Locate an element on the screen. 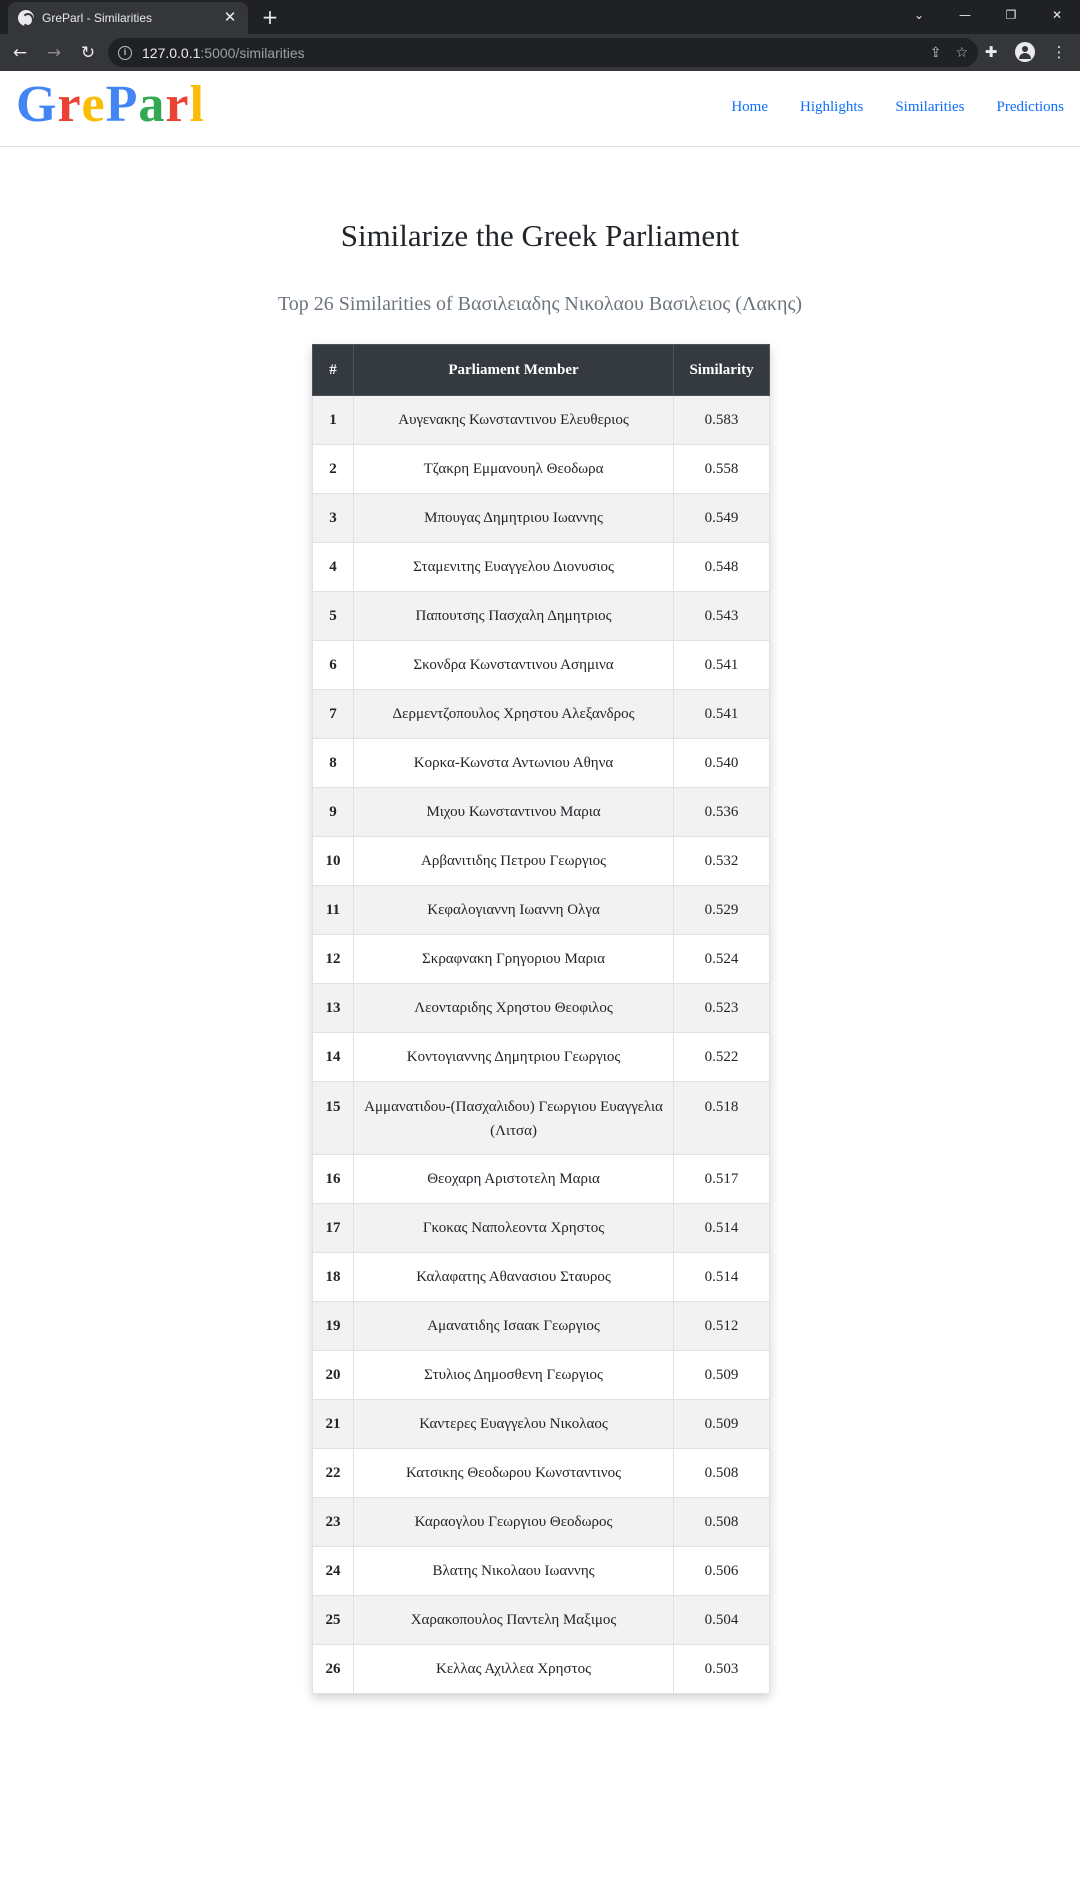  table-row: 23 Καραογλου Γεωργιου Θεοδωρος 0.508 is located at coordinates (541, 1522).